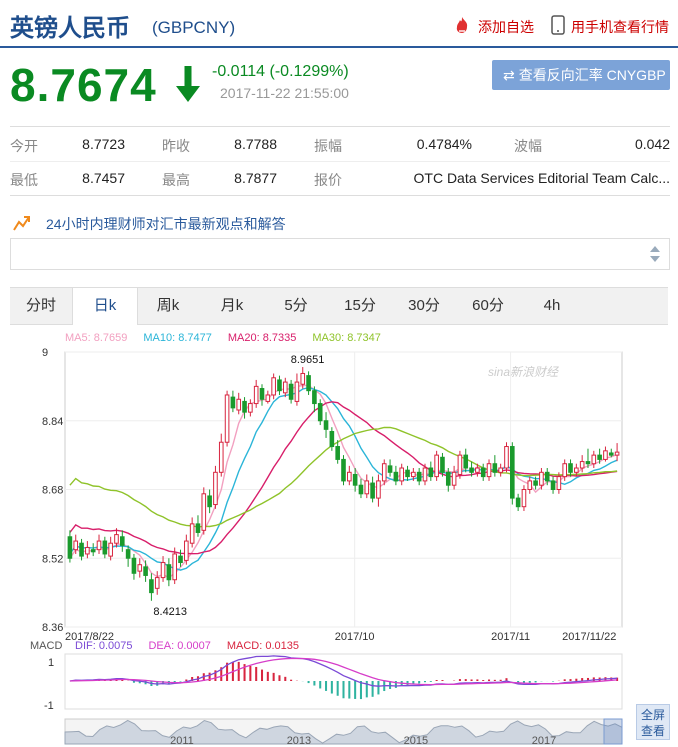  What do you see at coordinates (652, 144) in the screenshot?
I see `stat-value: 0.042` at bounding box center [652, 144].